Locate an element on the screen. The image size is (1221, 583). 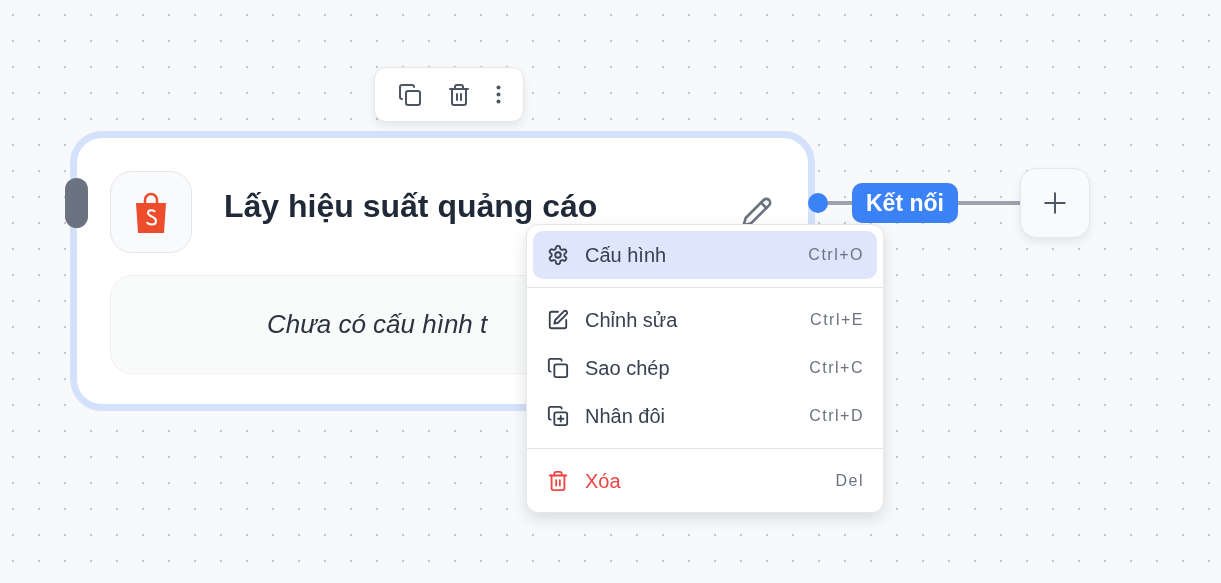
plus-icon is located at coordinates (1055, 203).